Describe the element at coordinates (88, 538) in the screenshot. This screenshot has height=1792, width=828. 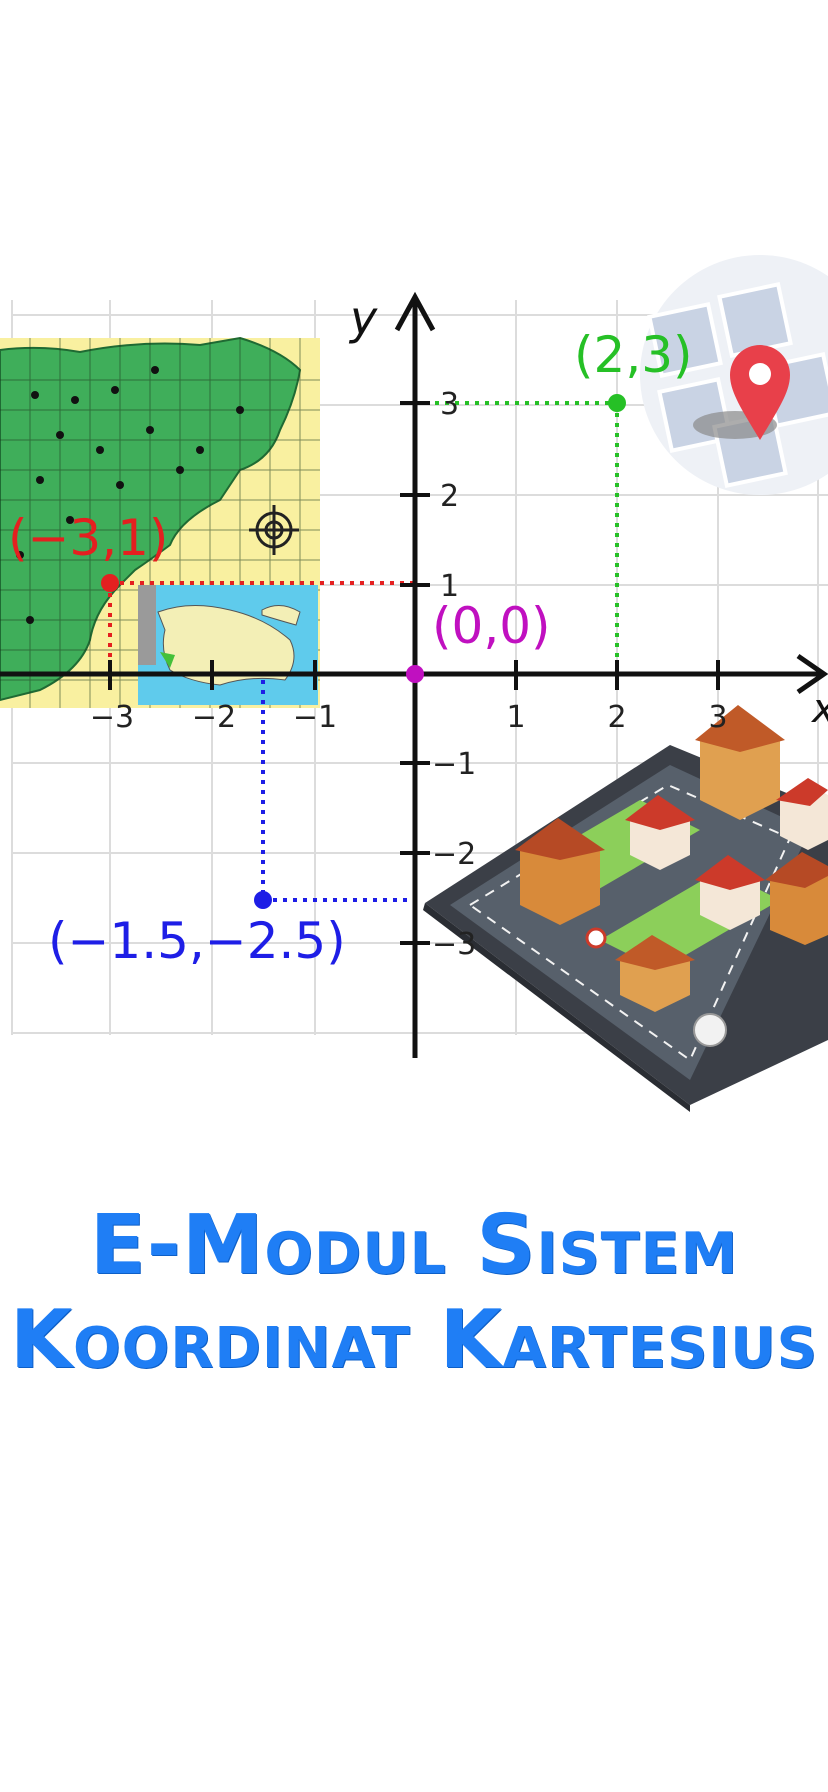
I see `point-label: (−3,1)` at that location.